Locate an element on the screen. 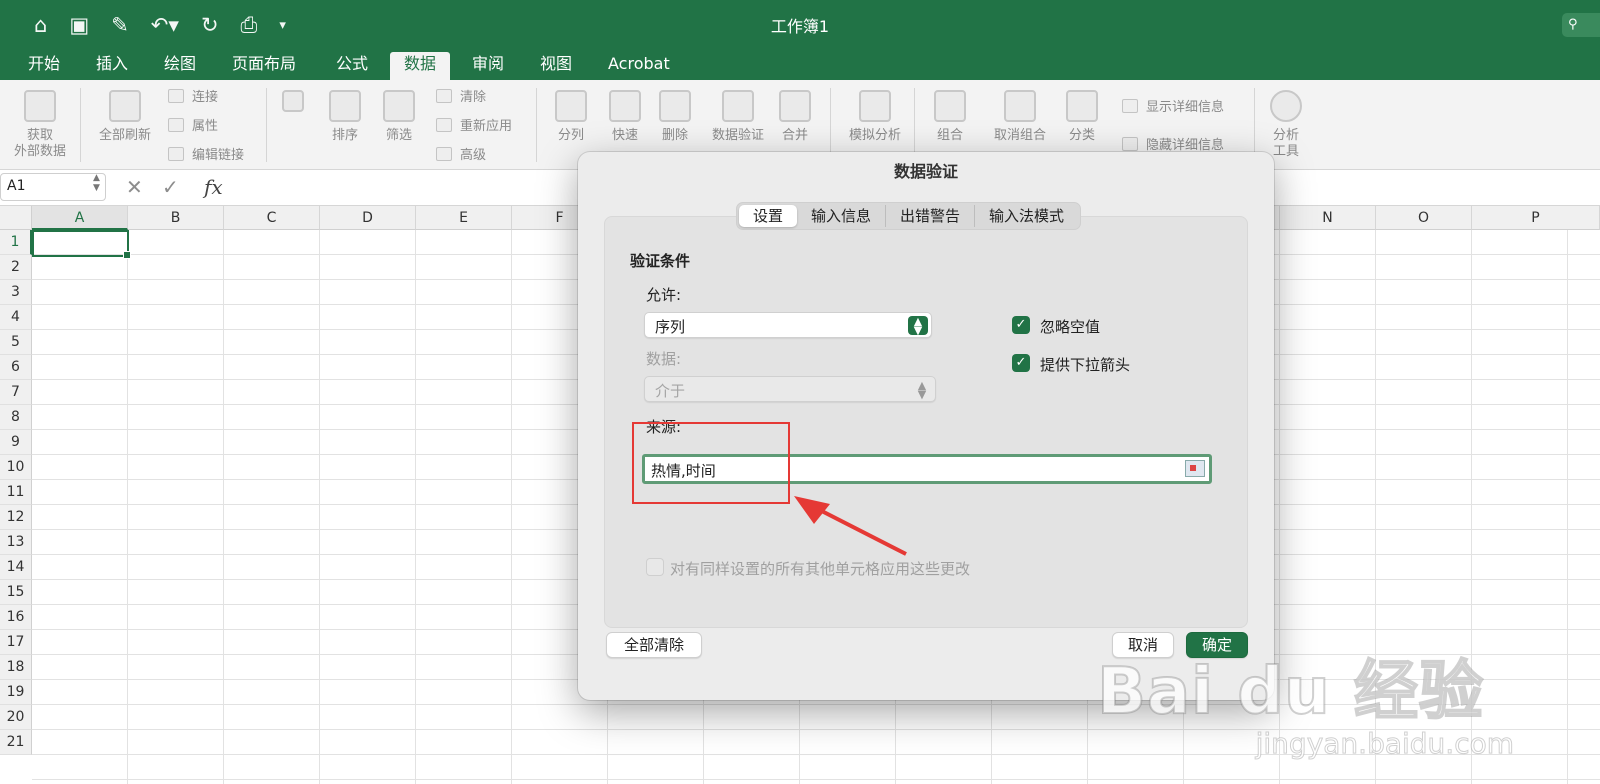 Image resolution: width=1600 pixels, height=784 pixels. properties-button: 属性 is located at coordinates (193, 124).